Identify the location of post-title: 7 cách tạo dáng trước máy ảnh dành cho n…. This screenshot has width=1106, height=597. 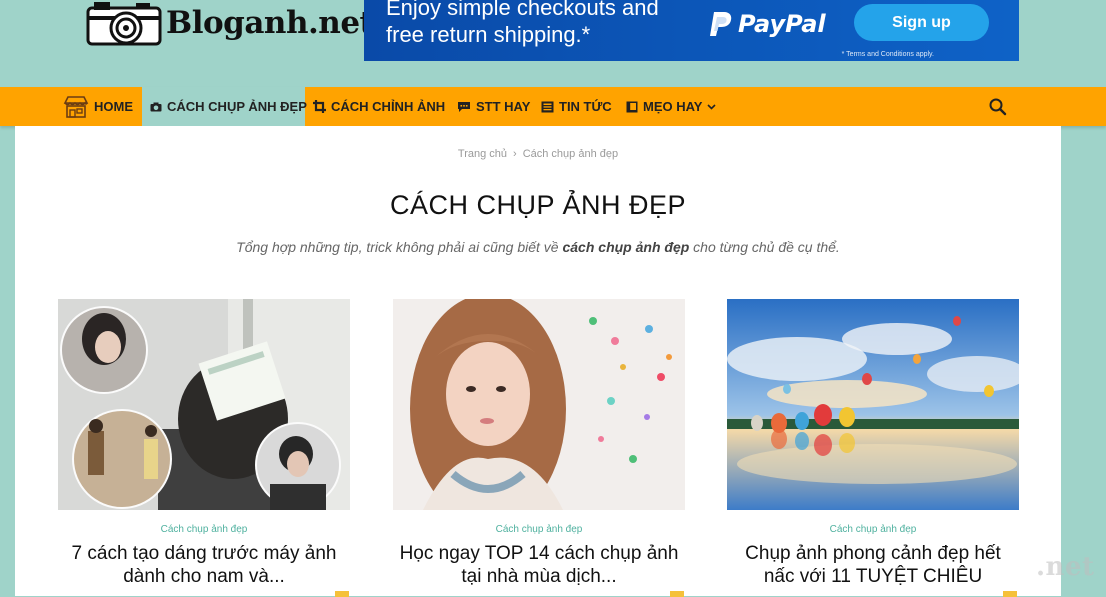
(204, 565).